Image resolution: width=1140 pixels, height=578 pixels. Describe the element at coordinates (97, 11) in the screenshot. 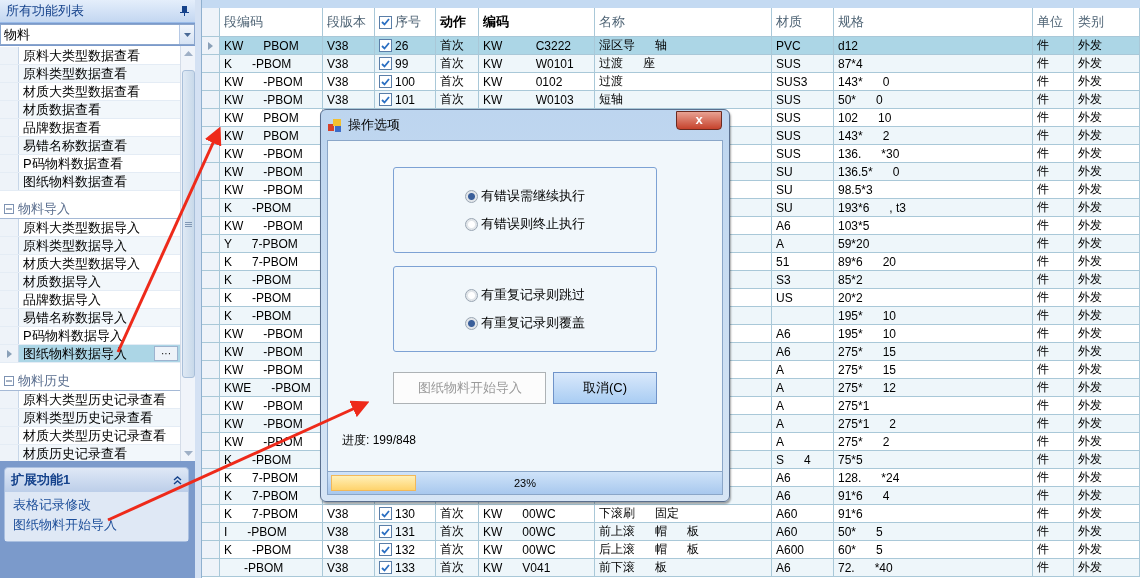

I see `panel-title: 所有功能列表` at that location.